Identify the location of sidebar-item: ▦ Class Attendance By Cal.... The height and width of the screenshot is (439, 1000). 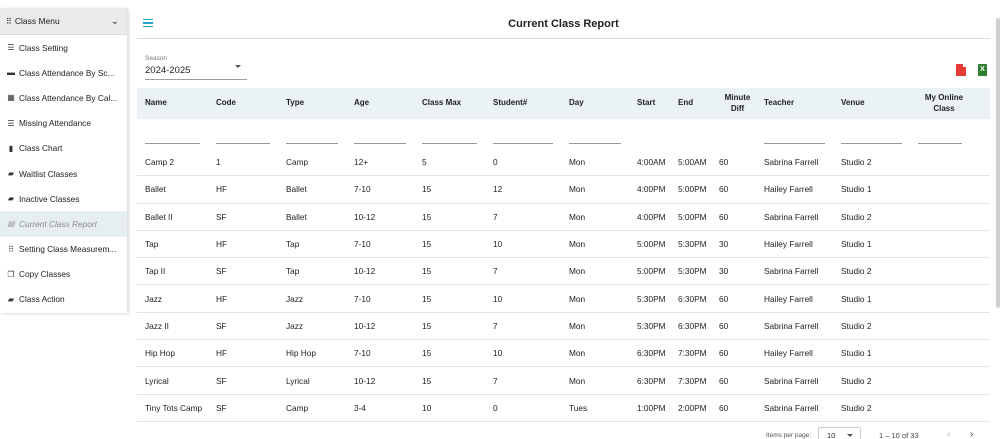
(63, 97).